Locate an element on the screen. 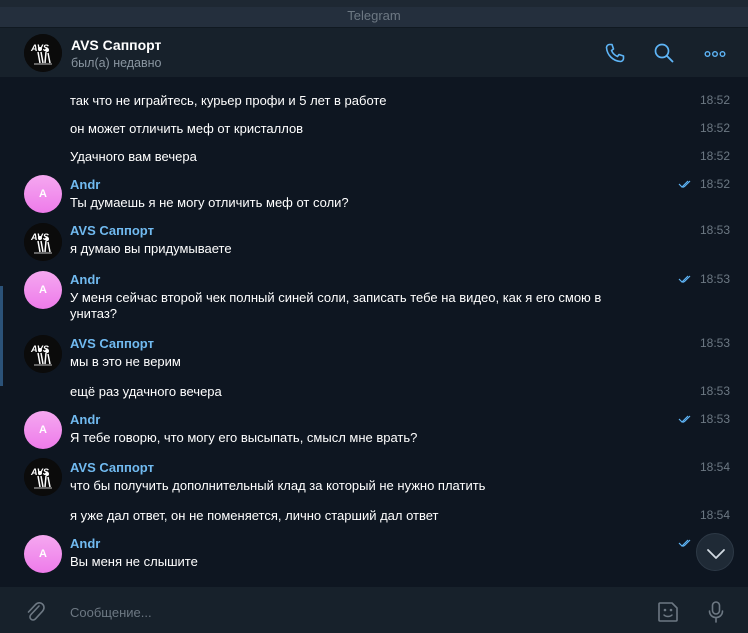 Image resolution: width=748 pixels, height=633 pixels. chat-title: AVS Саппорт is located at coordinates (116, 45).